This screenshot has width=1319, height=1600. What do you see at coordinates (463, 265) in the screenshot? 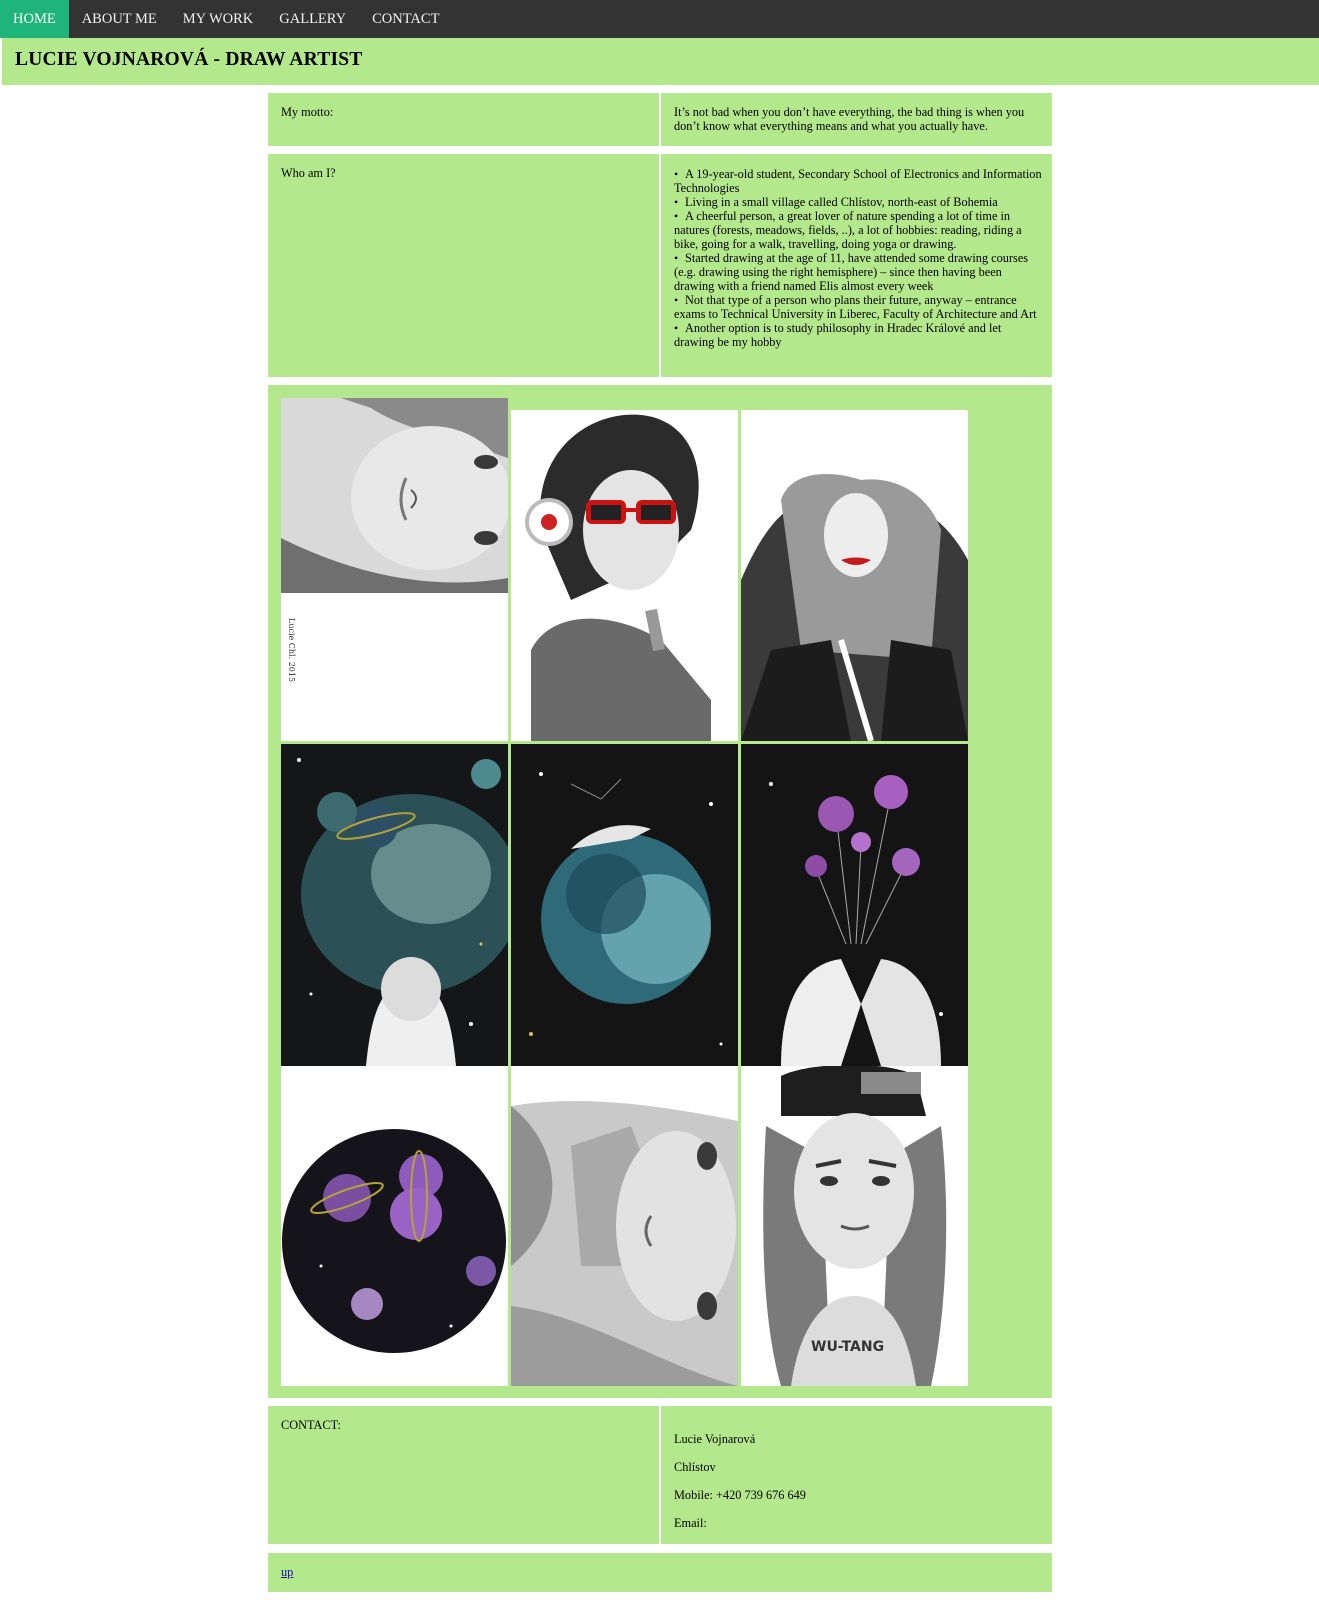
I see `about-label-cell: Who am I?` at bounding box center [463, 265].